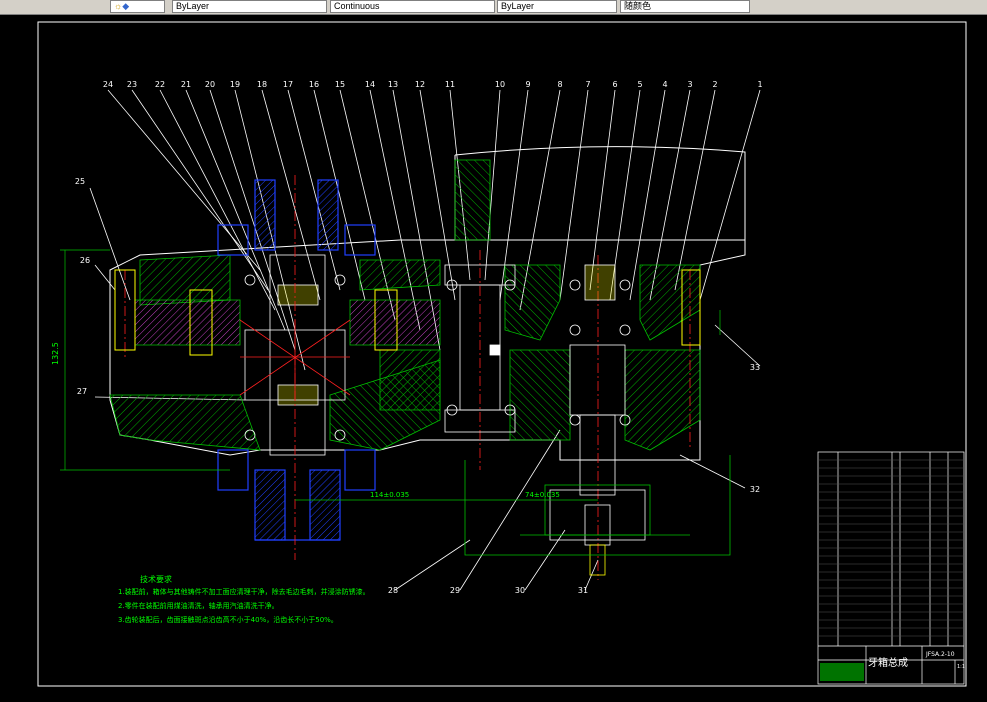 This screenshot has height=702, width=987. I want to click on layer-icon: ◆, so click(126, 6).